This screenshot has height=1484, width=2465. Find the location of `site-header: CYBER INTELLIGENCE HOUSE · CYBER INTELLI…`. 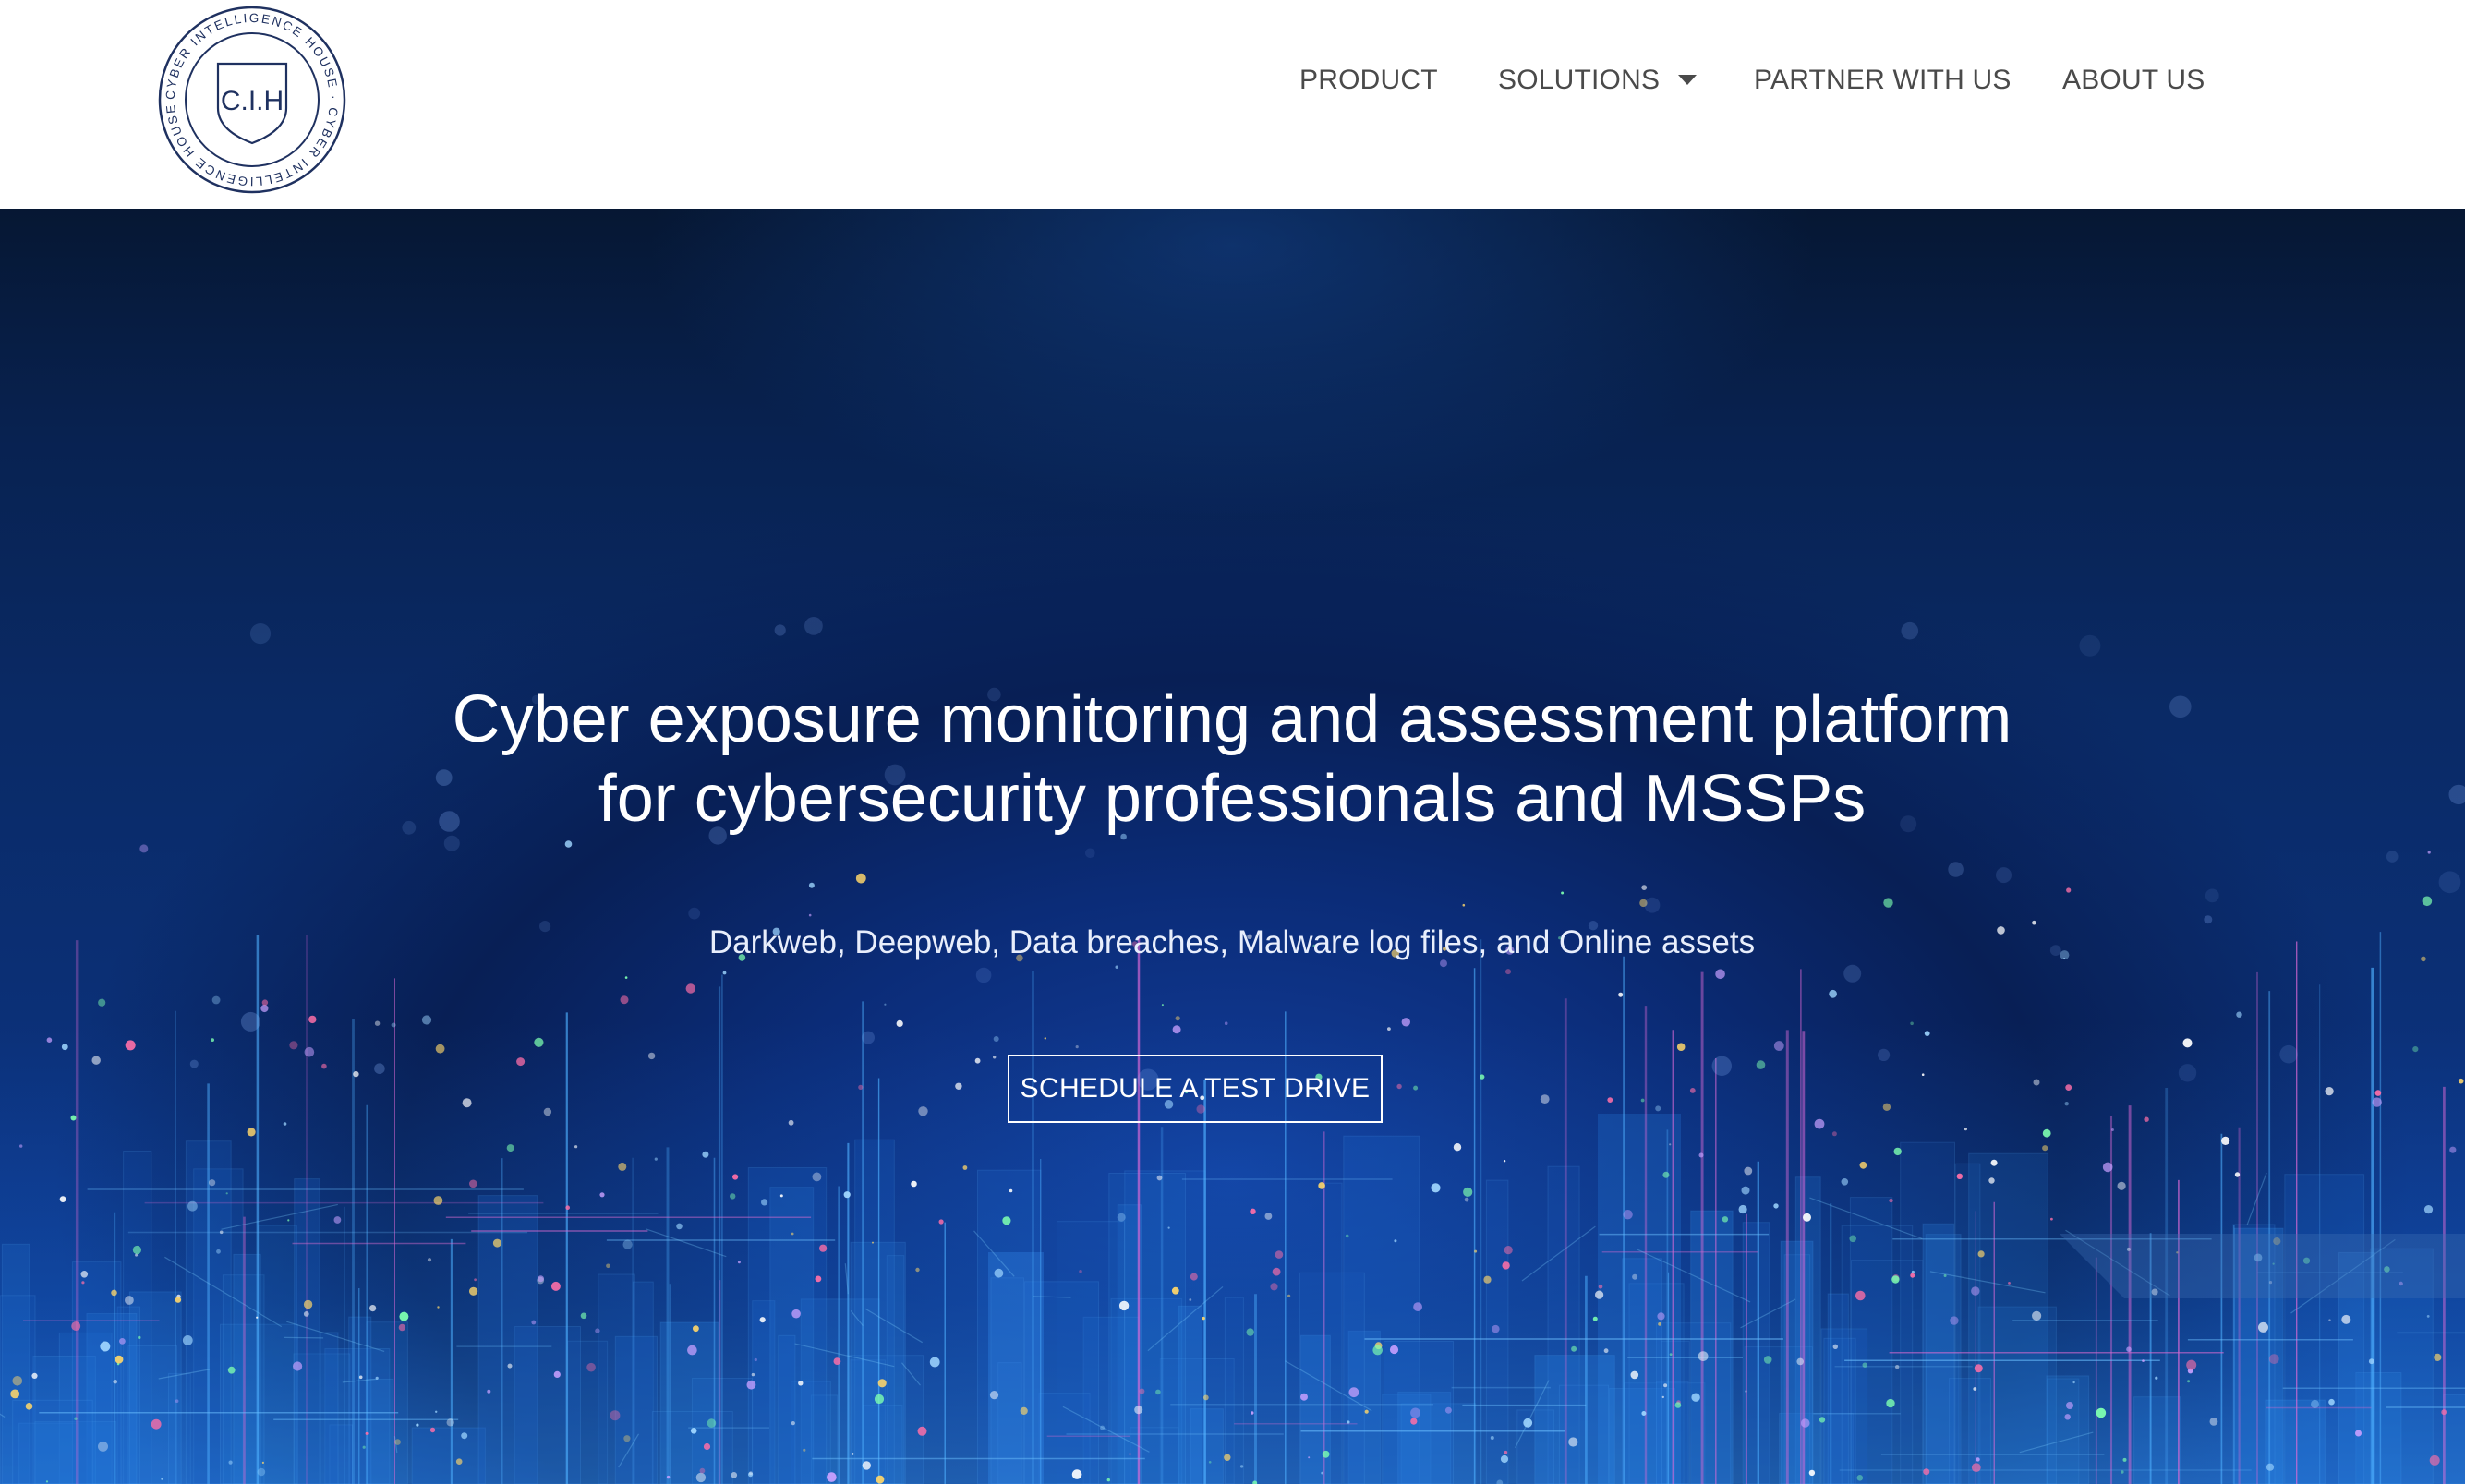

site-header: CYBER INTELLIGENCE HOUSE · CYBER INTELLI… is located at coordinates (1232, 104).